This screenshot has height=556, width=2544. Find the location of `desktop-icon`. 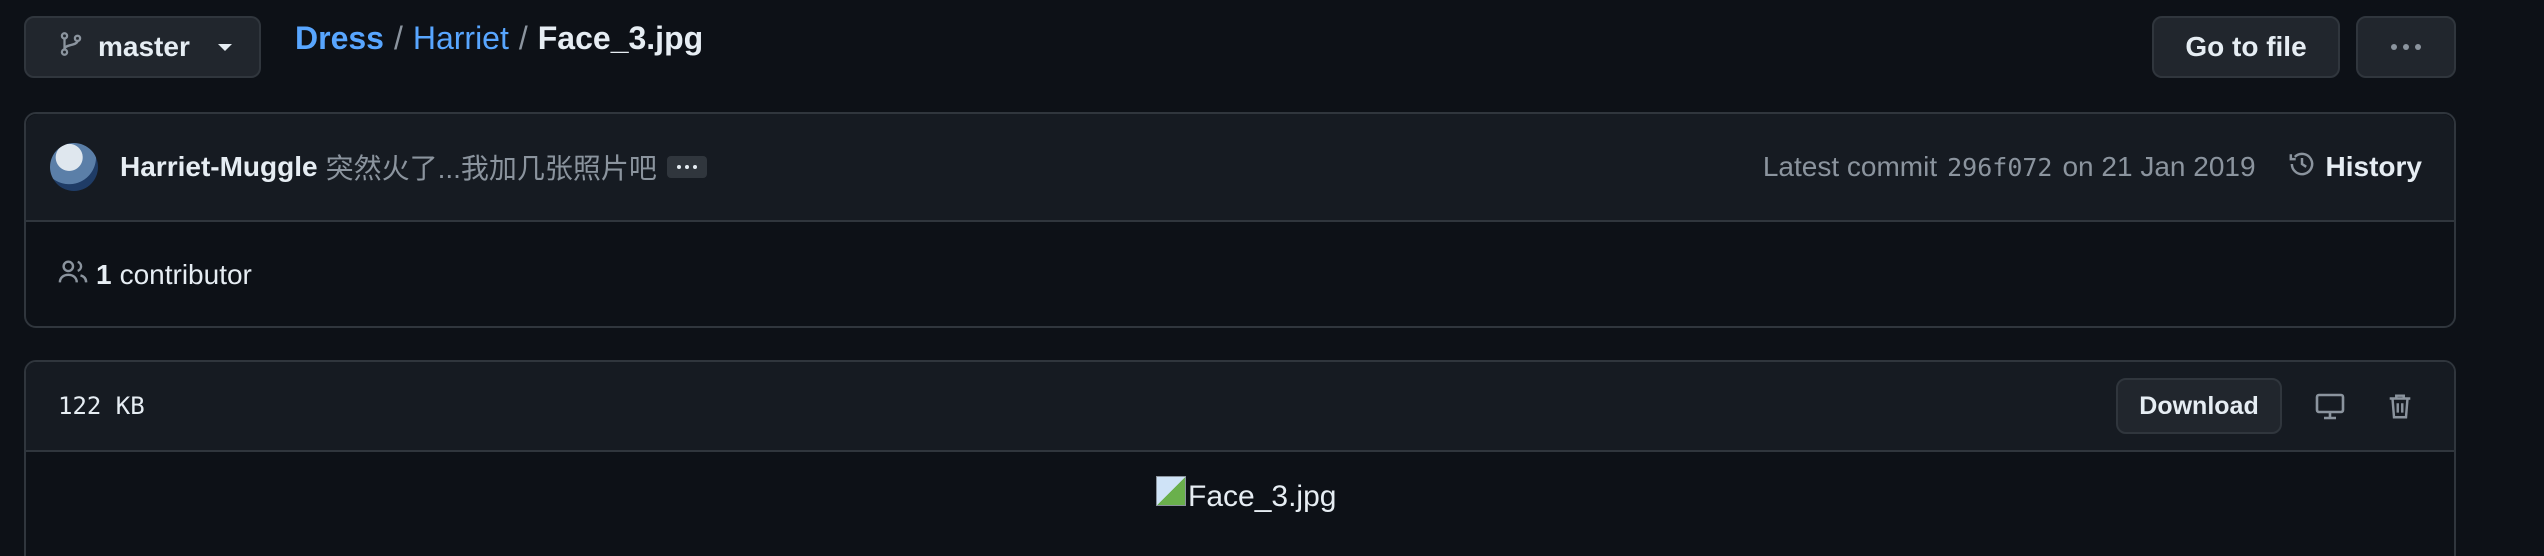

desktop-icon is located at coordinates (2330, 406).